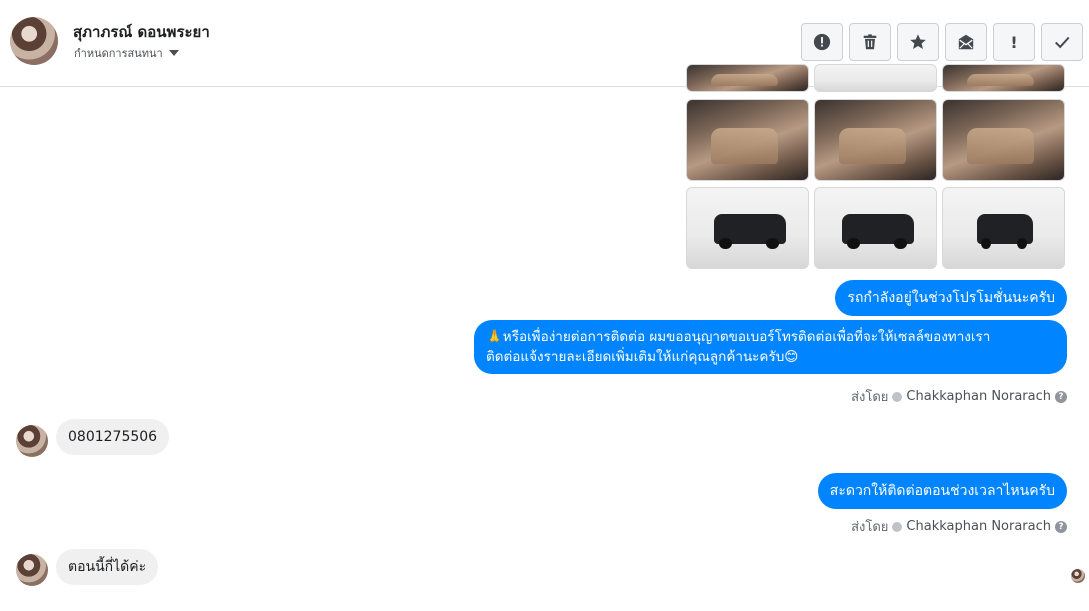 Image resolution: width=1089 pixels, height=611 pixels. I want to click on assign-label: กำหนดการสนทนา, so click(118, 53).